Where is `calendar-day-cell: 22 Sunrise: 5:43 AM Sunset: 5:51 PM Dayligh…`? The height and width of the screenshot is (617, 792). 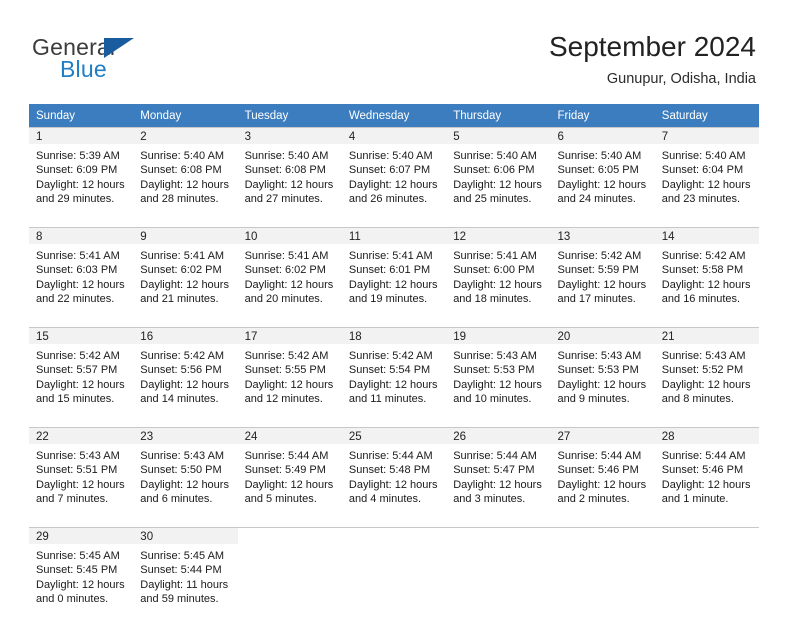 calendar-day-cell: 22 Sunrise: 5:43 AM Sunset: 5:51 PM Dayligh… is located at coordinates (81, 472).